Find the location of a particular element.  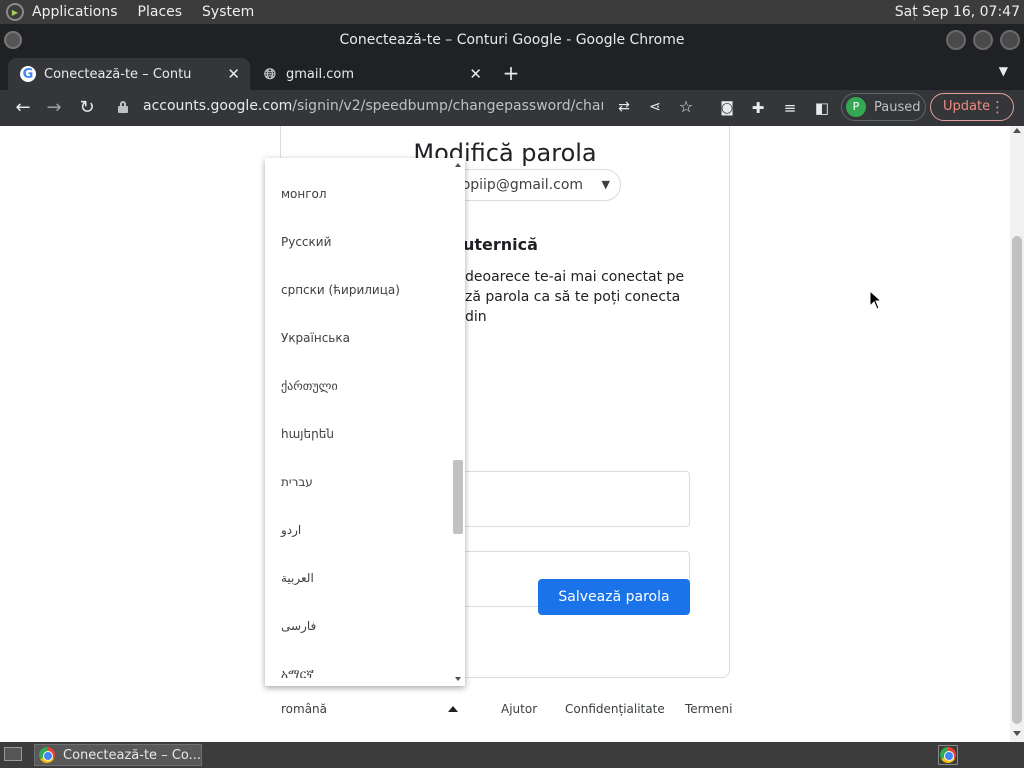

forward-arrow-icon: → is located at coordinates (54, 108).